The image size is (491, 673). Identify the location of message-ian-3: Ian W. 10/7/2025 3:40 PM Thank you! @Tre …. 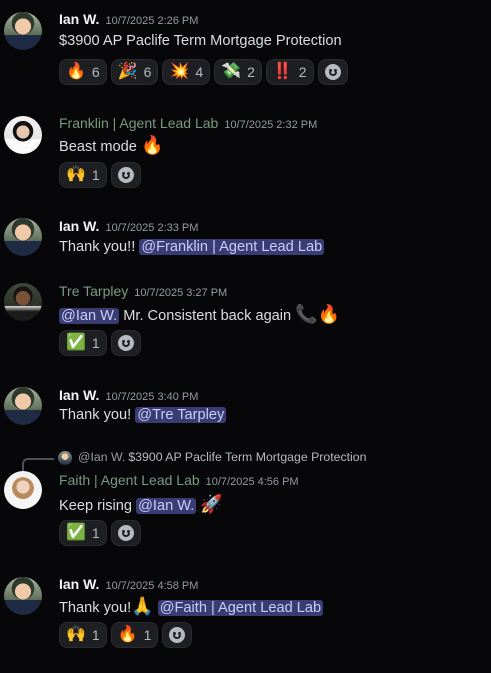
(245, 405).